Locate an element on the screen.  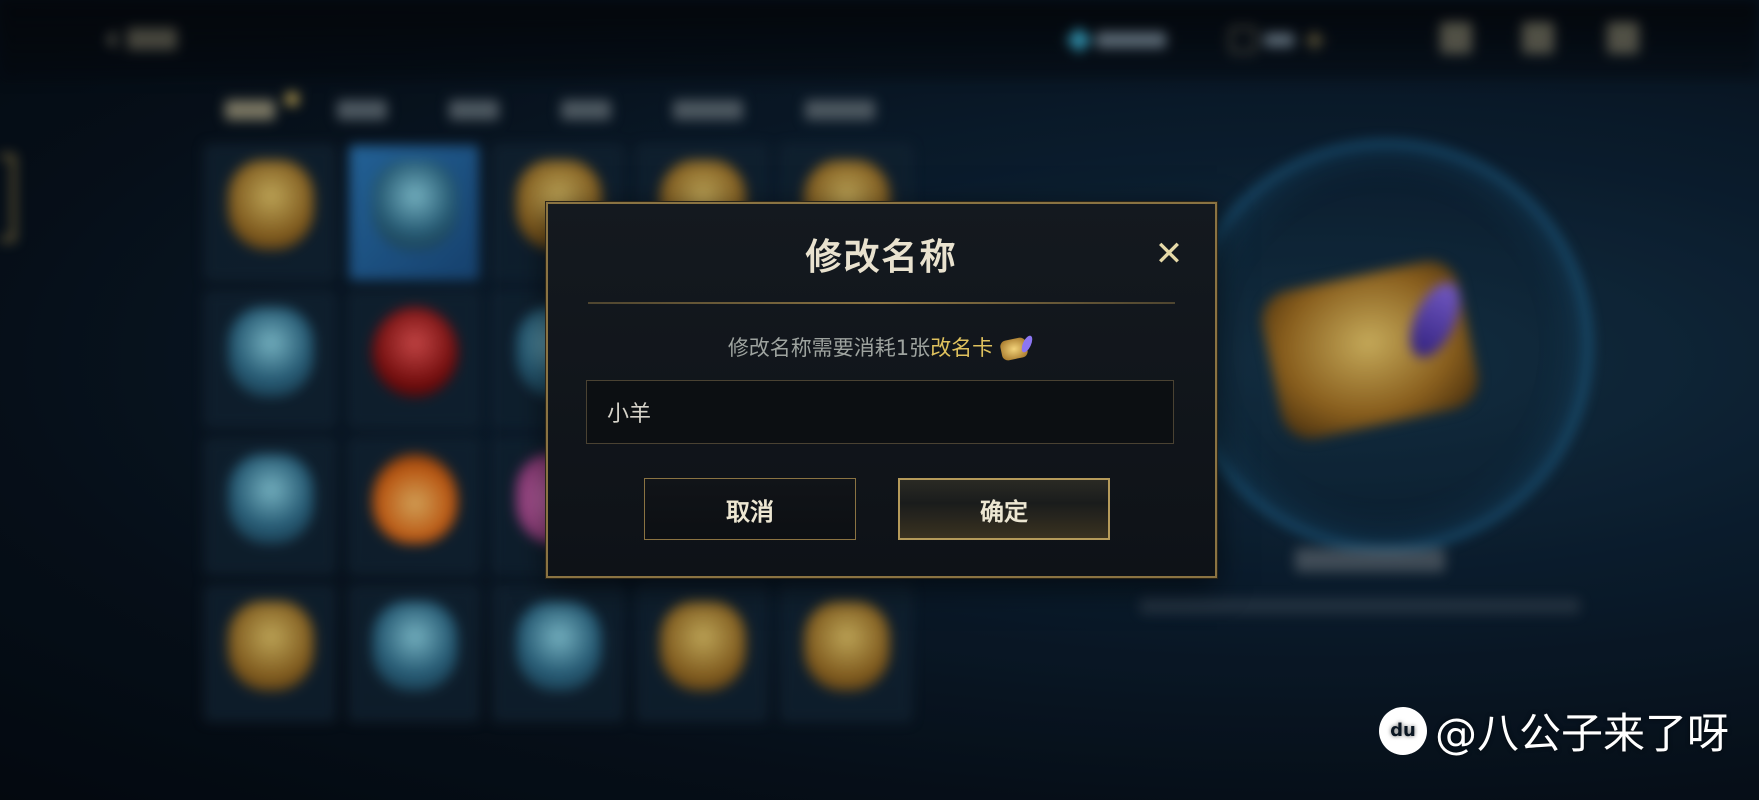
close-button: ✕ is located at coordinates (1169, 254).